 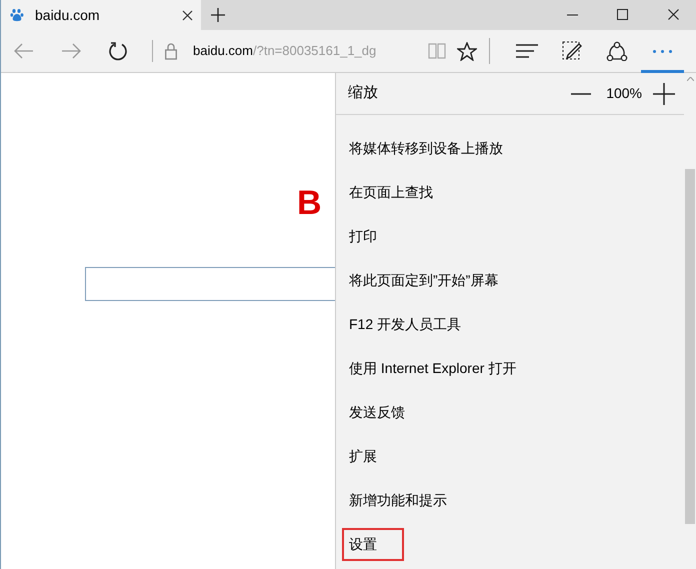 I want to click on menu-item: 发送反馈, so click(x=377, y=412).